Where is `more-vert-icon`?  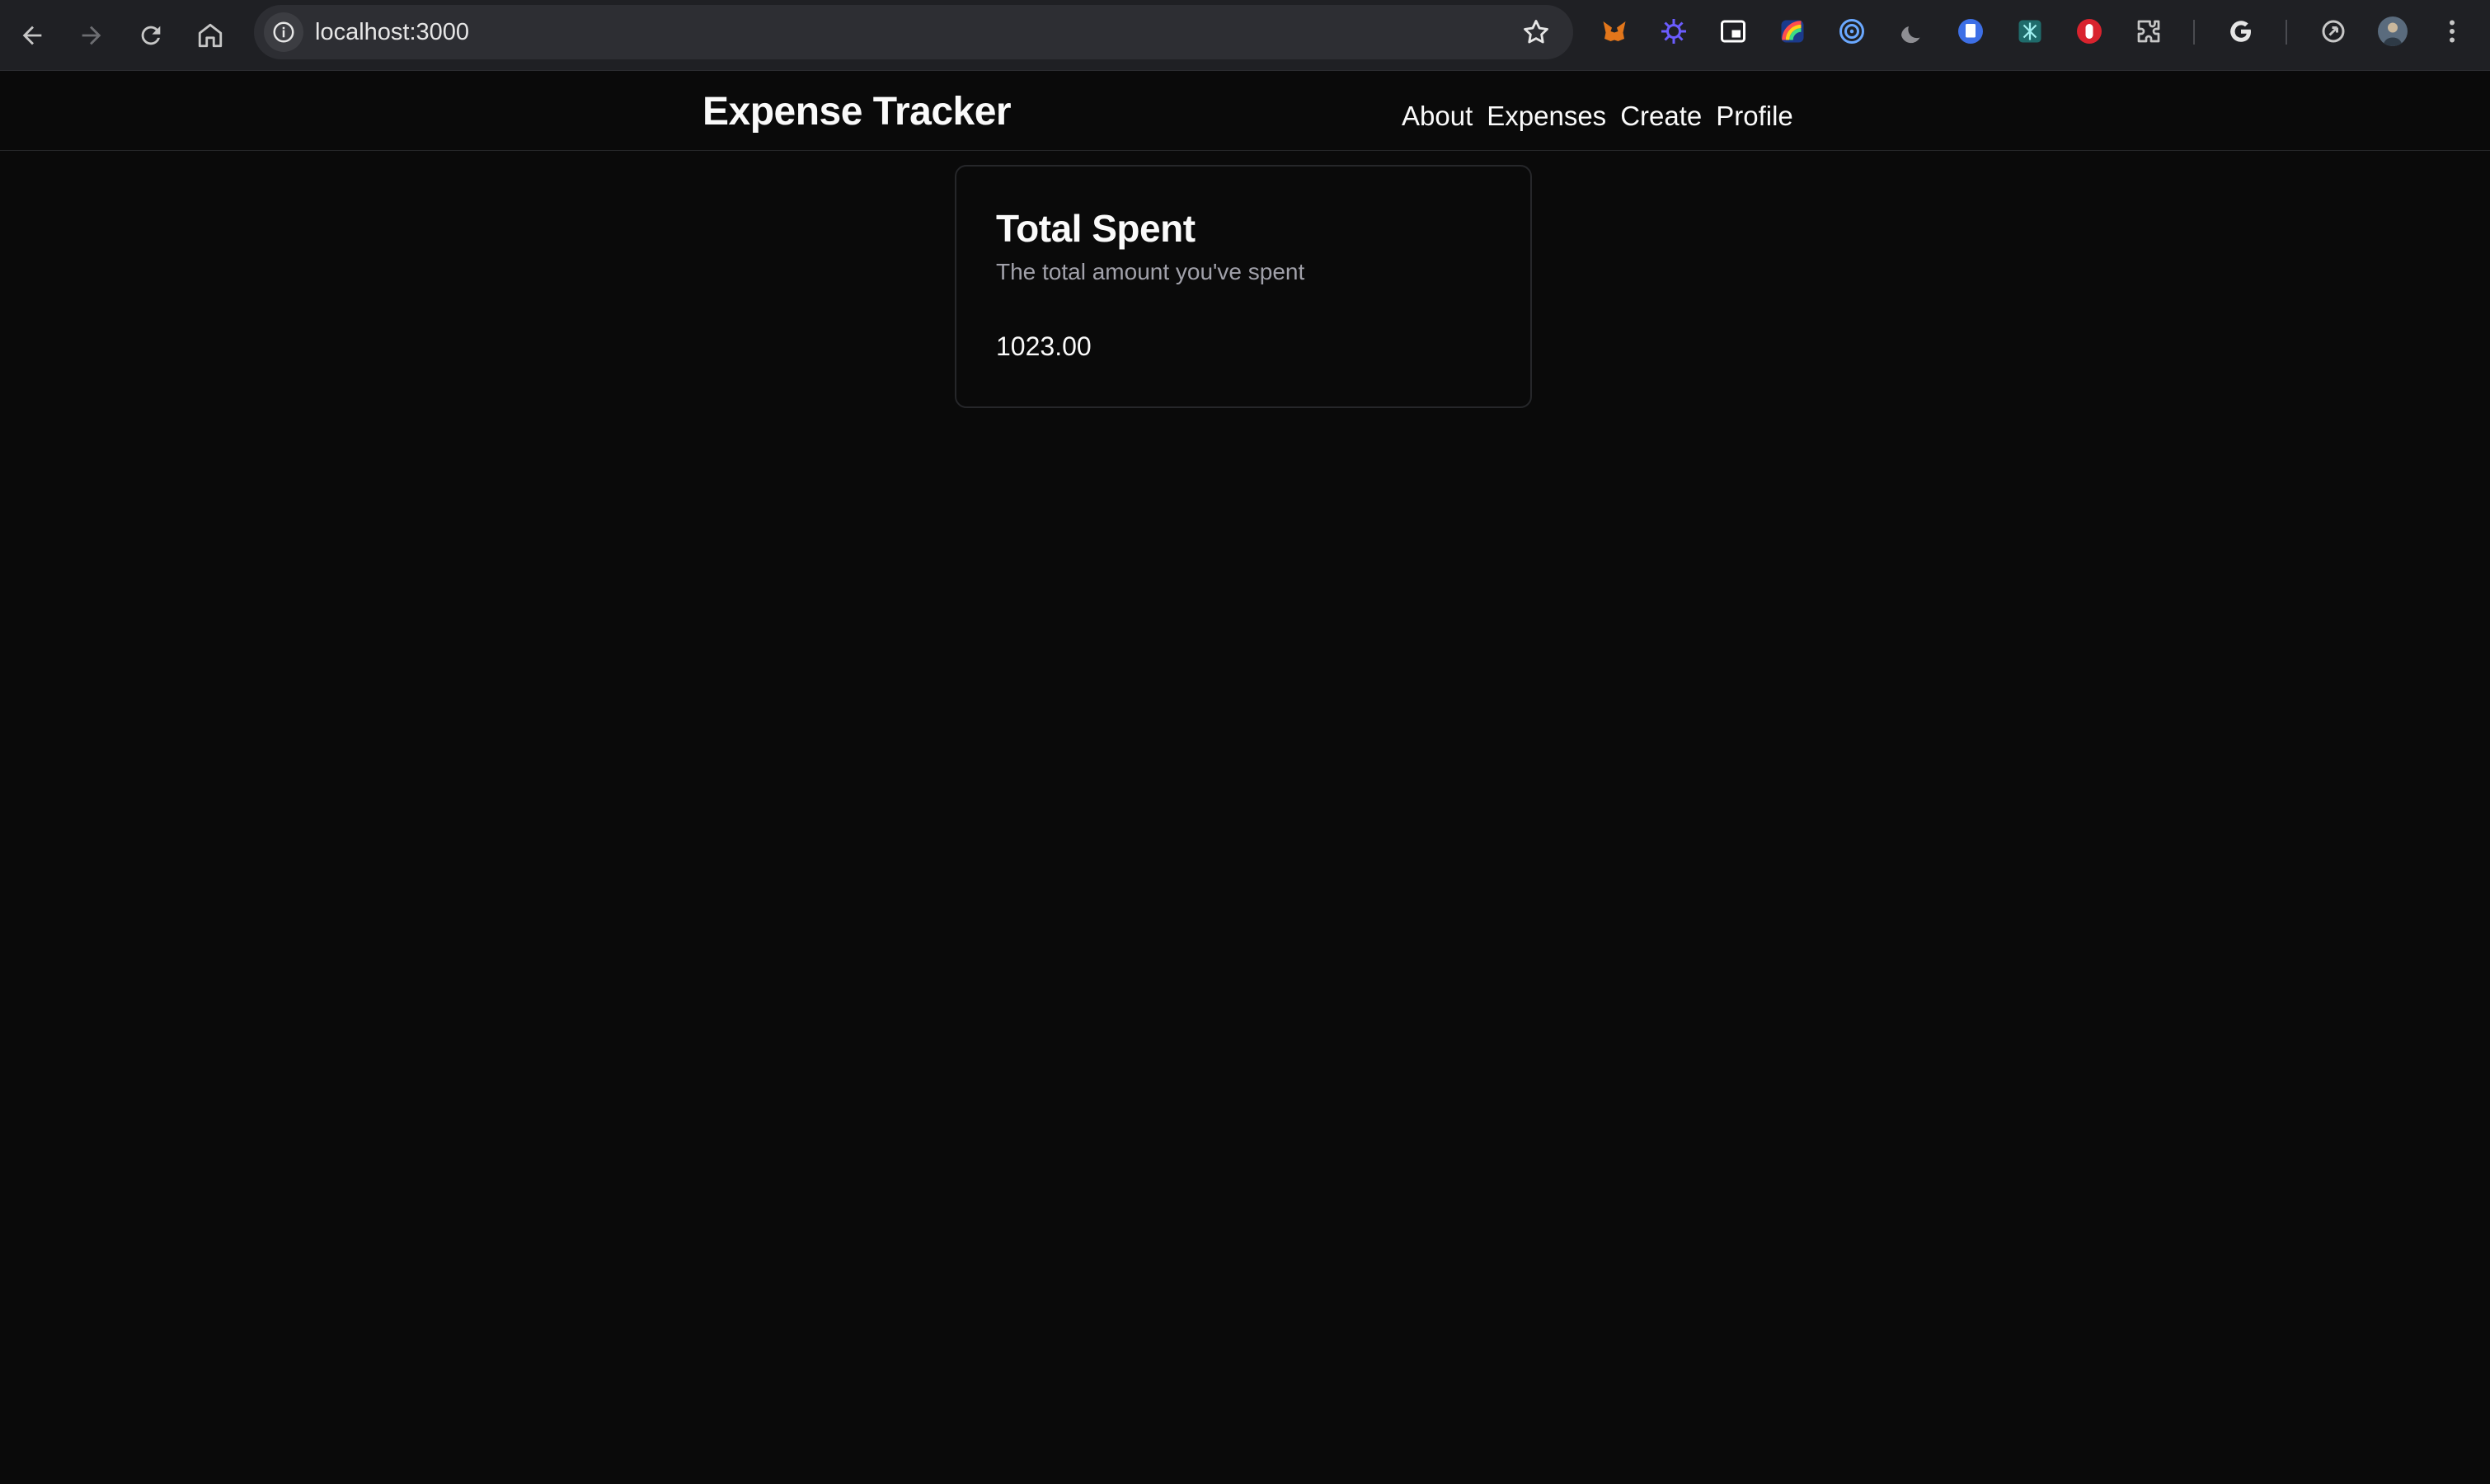 more-vert-icon is located at coordinates (2452, 31).